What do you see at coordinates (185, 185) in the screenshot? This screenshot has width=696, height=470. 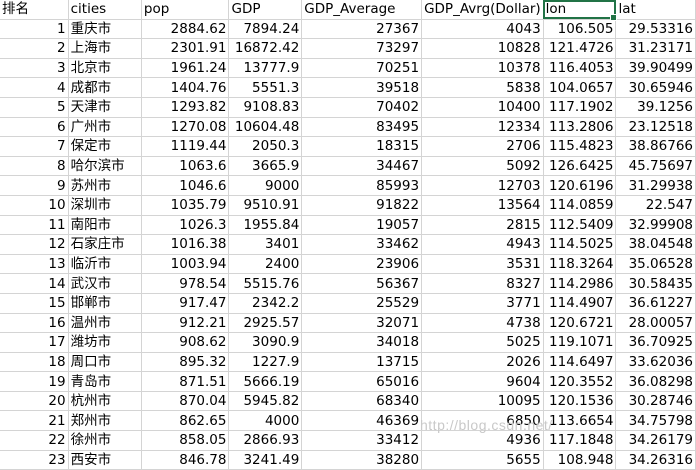 I see `cell-pop: 1046.6` at bounding box center [185, 185].